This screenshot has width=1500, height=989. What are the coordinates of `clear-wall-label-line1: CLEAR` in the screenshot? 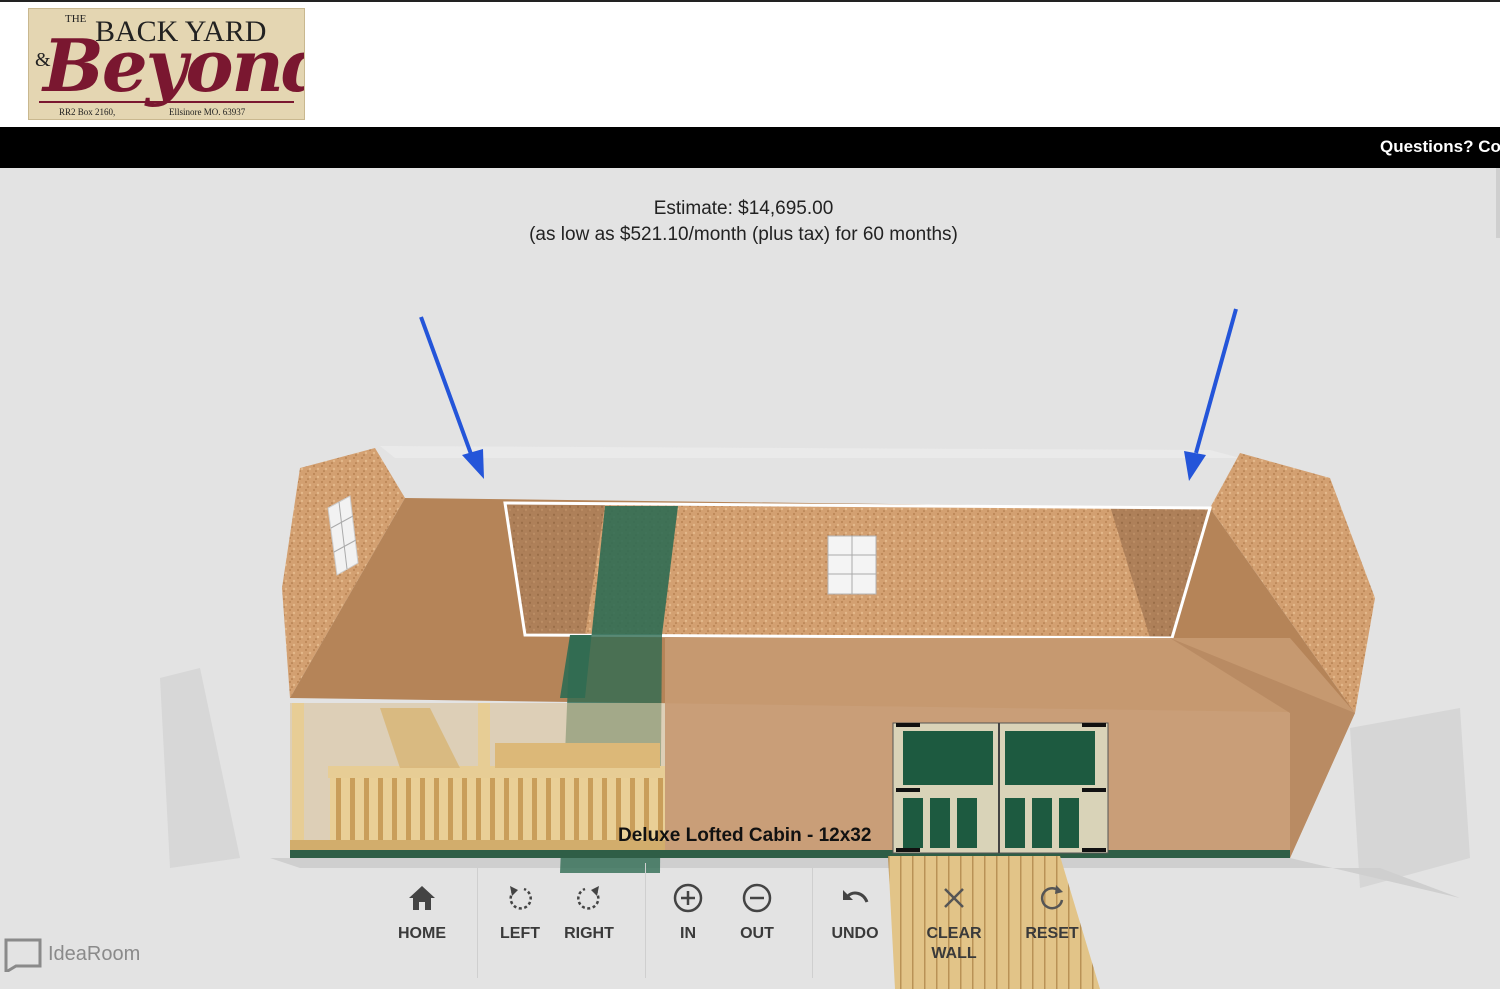 It's located at (954, 933).